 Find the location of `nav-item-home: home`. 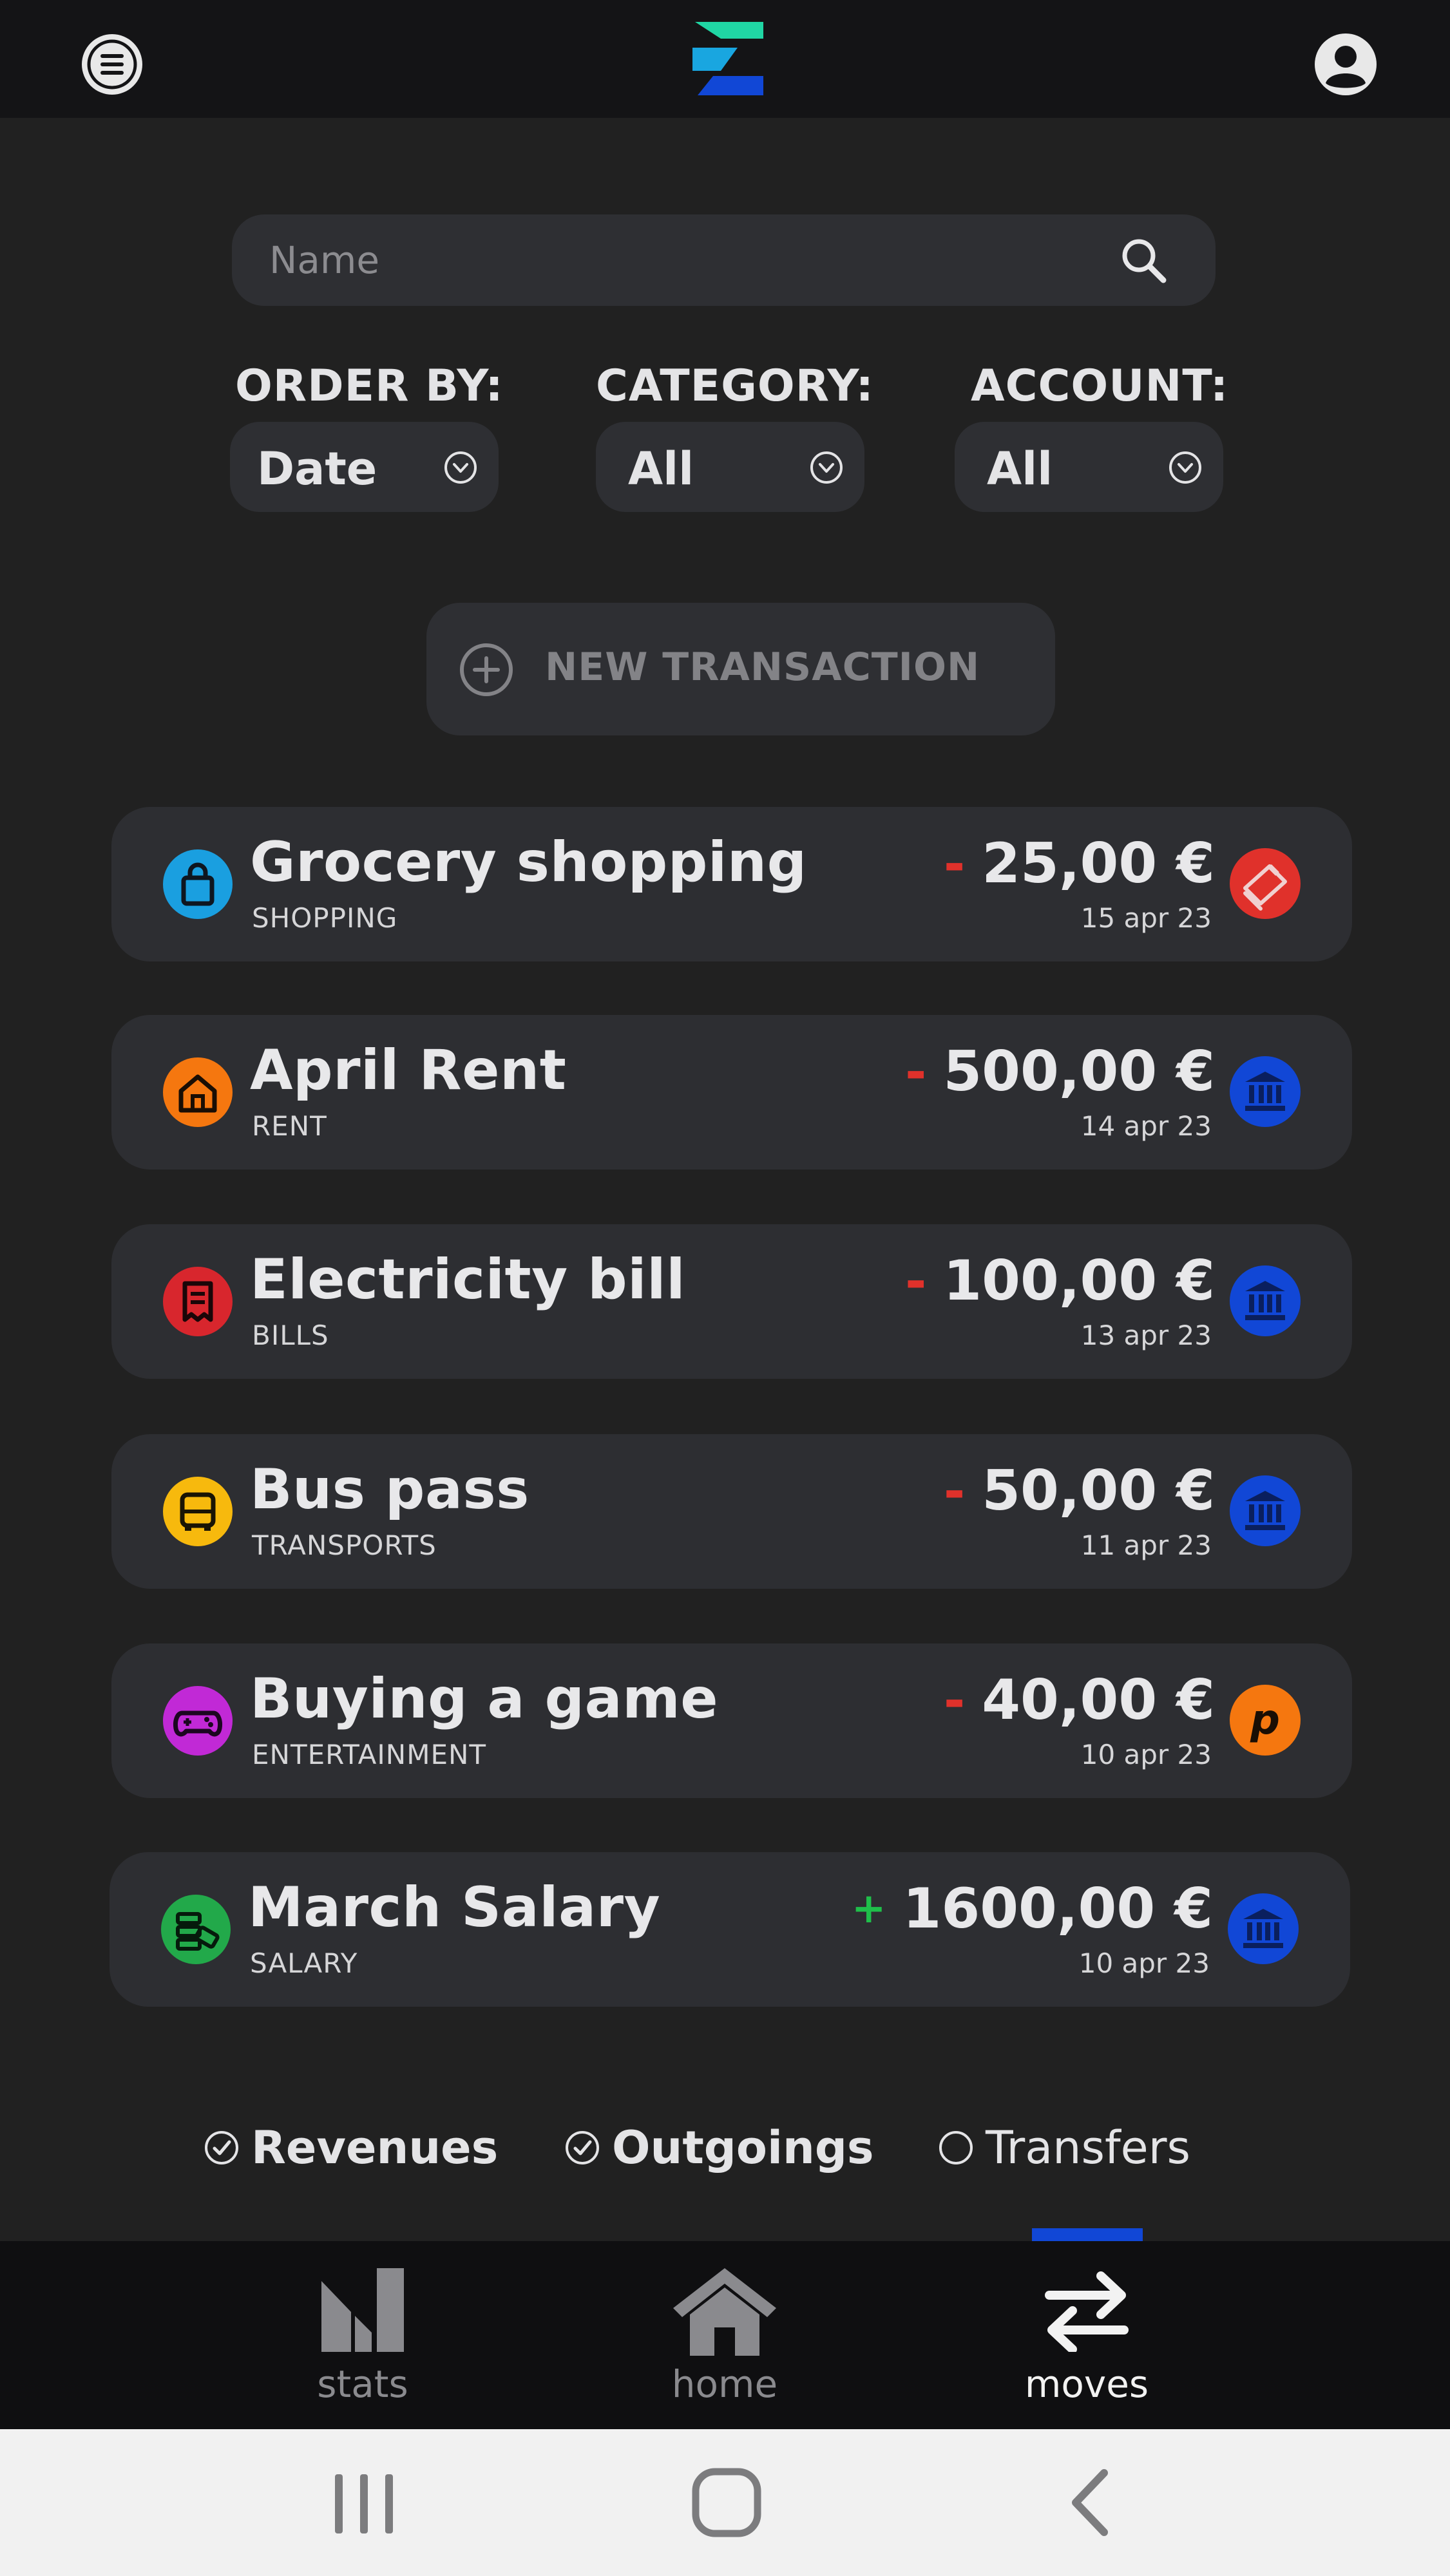

nav-item-home: home is located at coordinates (725, 2335).